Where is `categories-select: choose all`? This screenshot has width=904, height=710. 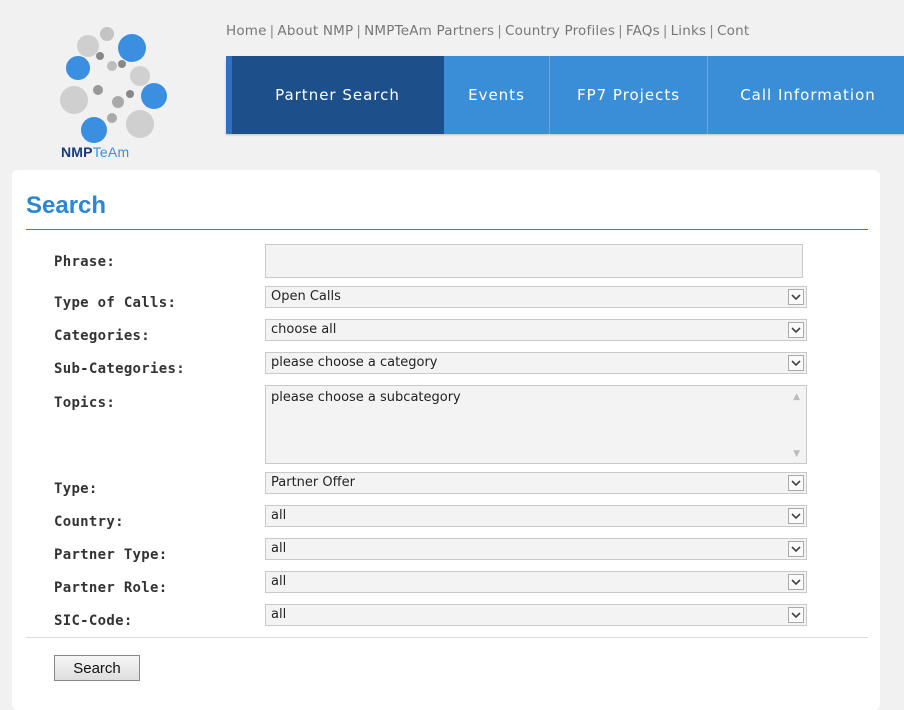 categories-select: choose all is located at coordinates (536, 330).